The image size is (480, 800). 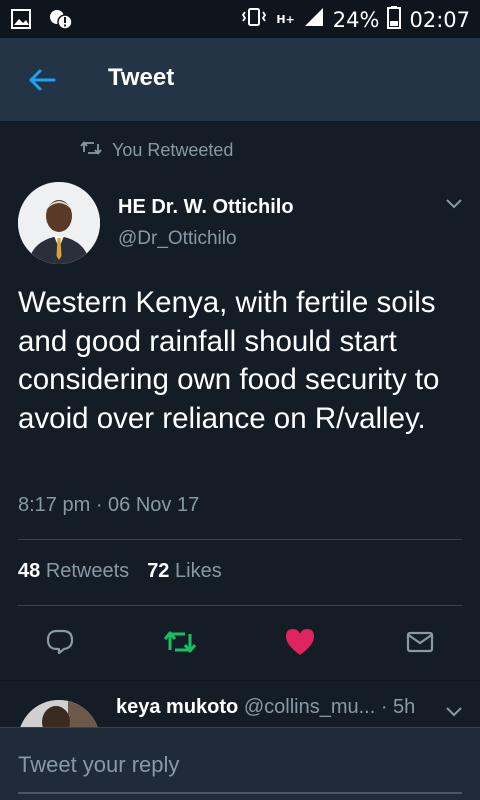 I want to click on heart-icon, so click(x=300, y=642).